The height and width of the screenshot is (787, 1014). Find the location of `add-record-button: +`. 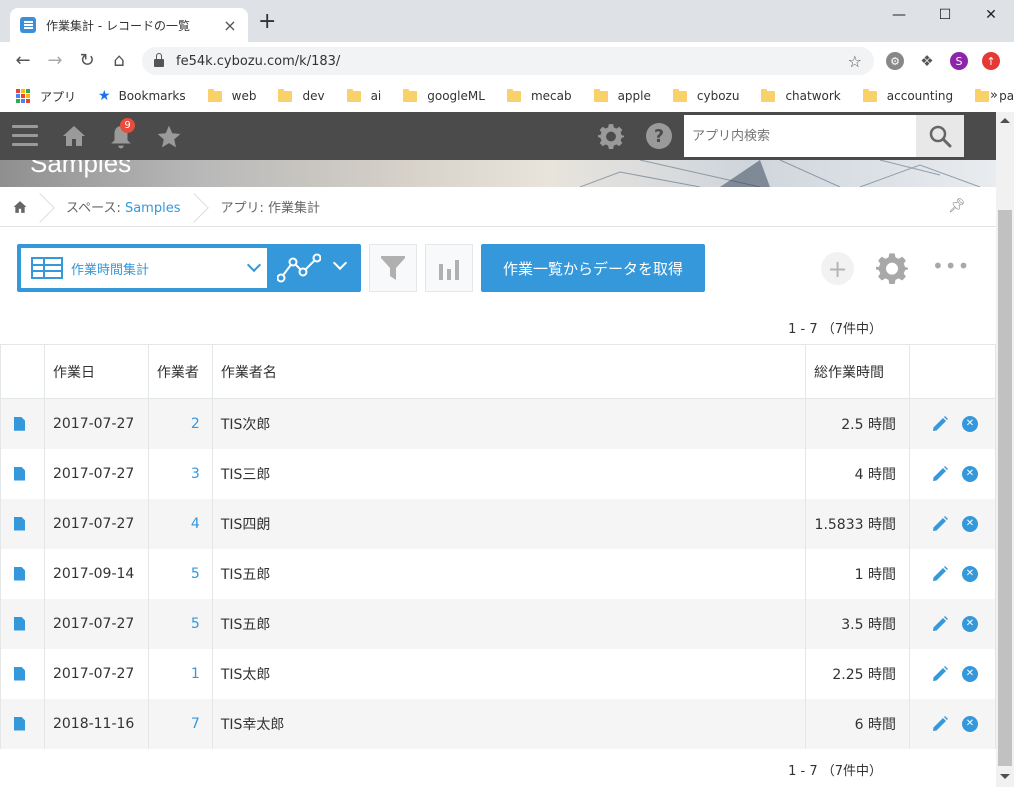

add-record-button: + is located at coordinates (837, 268).